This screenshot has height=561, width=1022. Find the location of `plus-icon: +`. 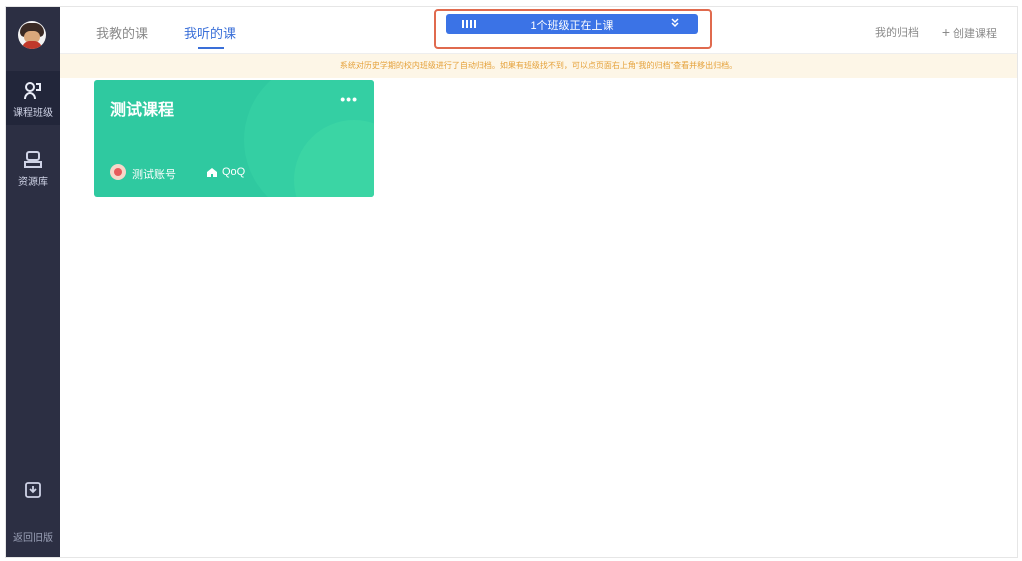

plus-icon: + is located at coordinates (945, 32).